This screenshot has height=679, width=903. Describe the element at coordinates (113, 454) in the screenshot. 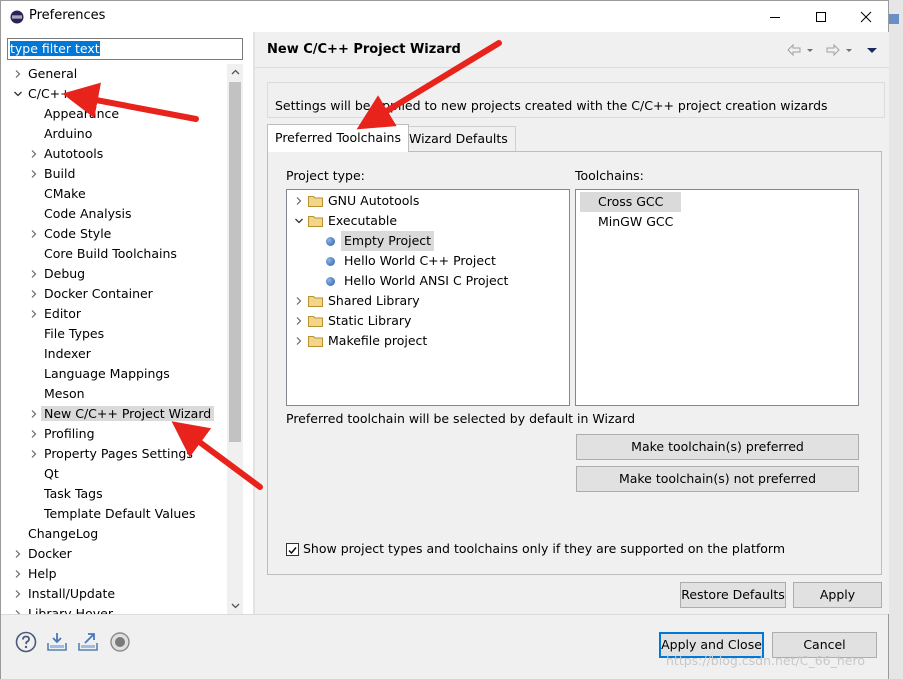

I see `tree-item-property-pages-settings: Property Pages Settings` at that location.